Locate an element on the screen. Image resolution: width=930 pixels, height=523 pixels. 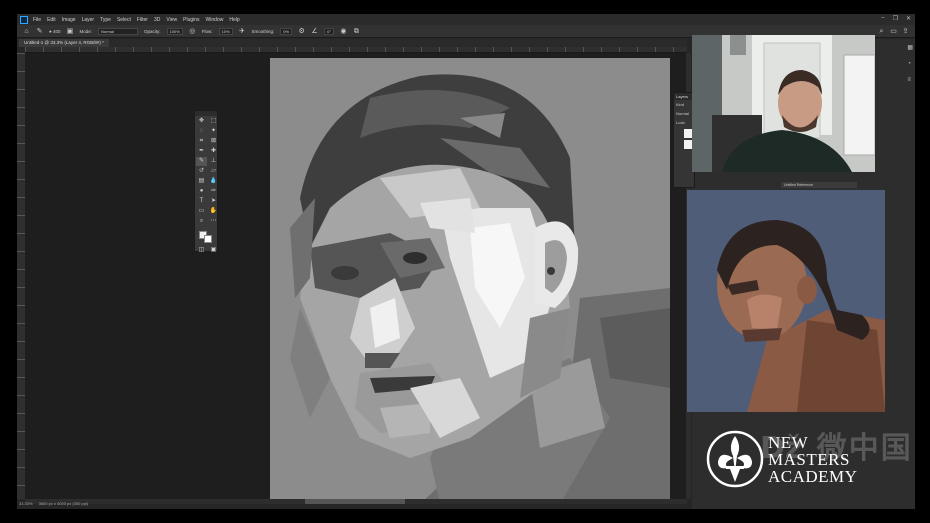
mode-select: Normal is located at coordinates (118, 31).